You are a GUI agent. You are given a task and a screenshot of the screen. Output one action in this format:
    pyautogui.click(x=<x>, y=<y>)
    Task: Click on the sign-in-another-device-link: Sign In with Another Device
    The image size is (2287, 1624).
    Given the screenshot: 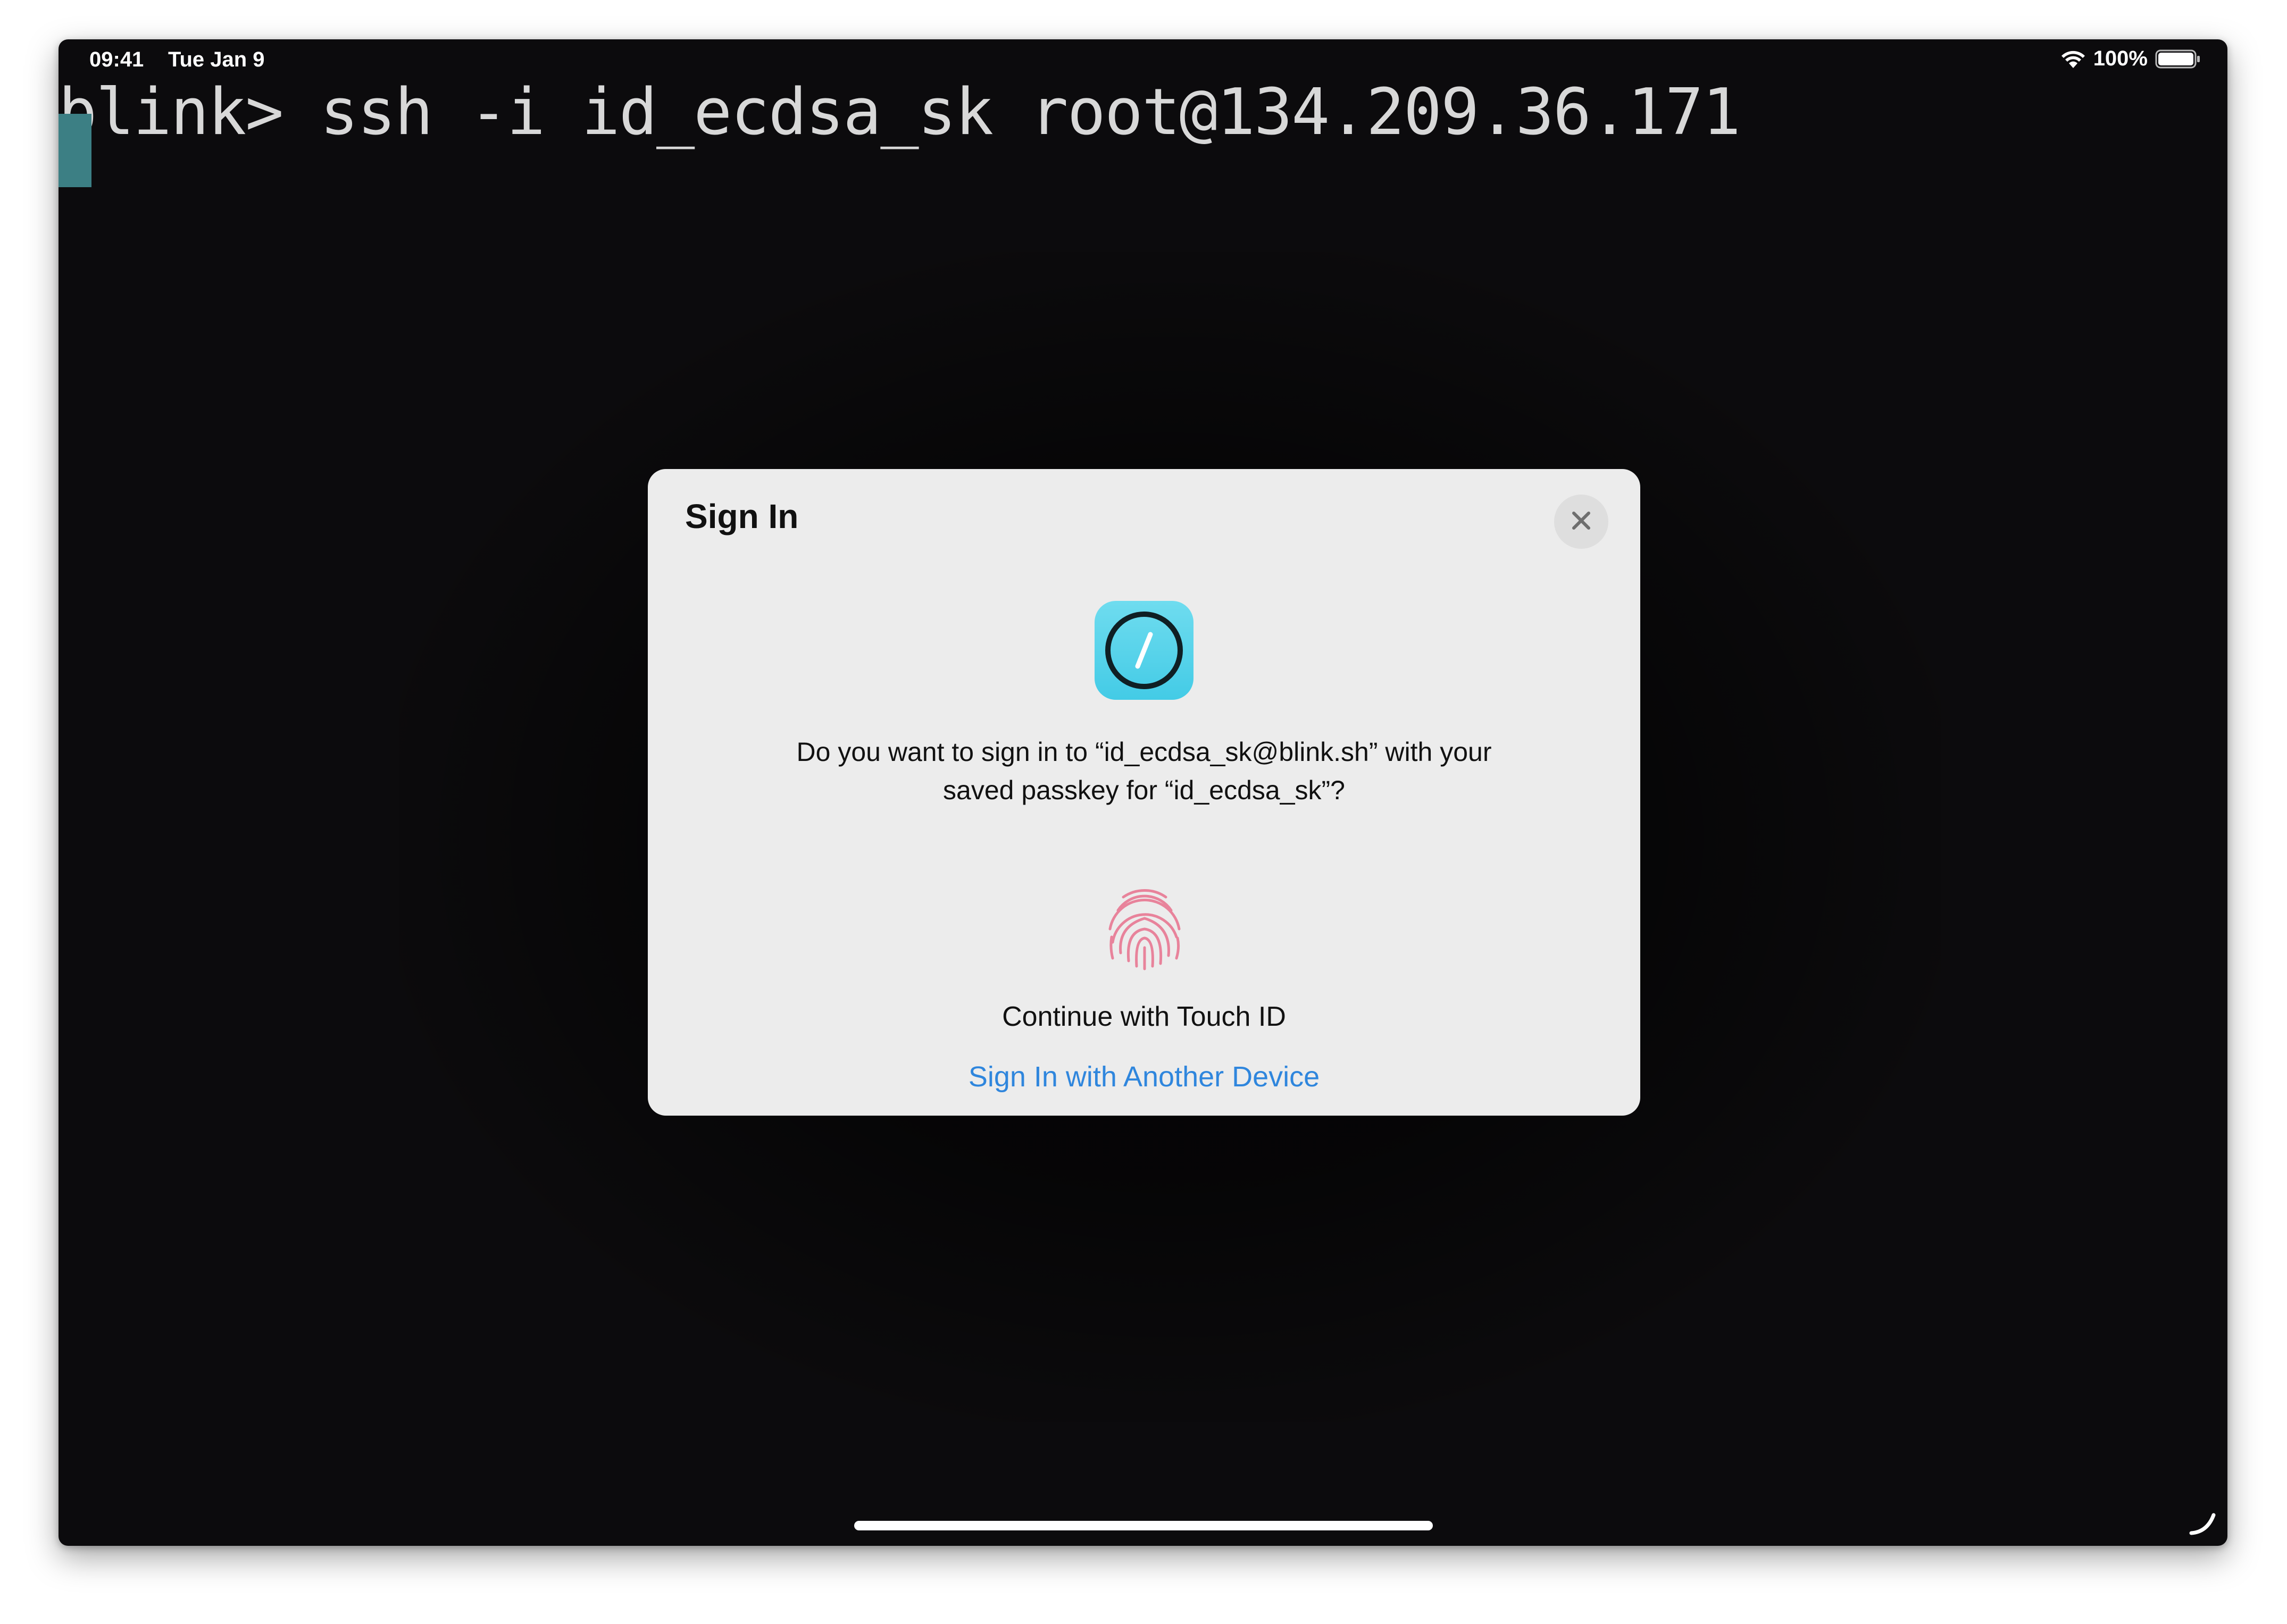 What is the action you would take?
    pyautogui.click(x=1144, y=1076)
    